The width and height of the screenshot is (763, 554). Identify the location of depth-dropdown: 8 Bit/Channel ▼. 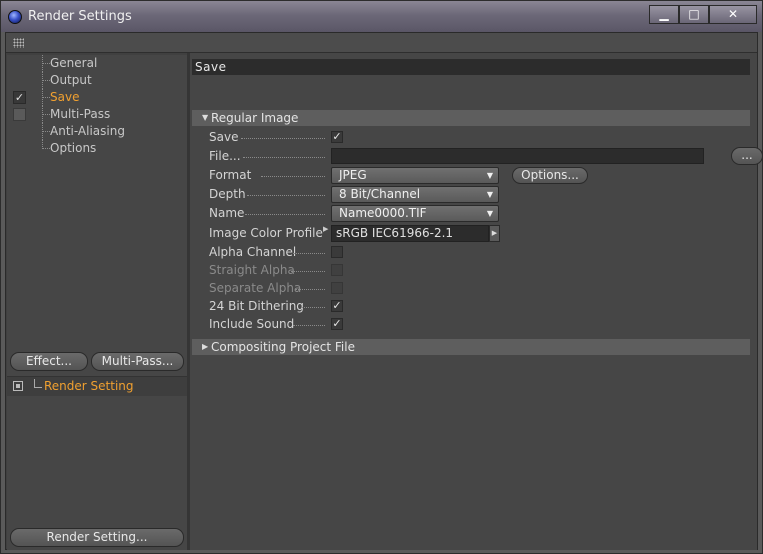
(415, 194).